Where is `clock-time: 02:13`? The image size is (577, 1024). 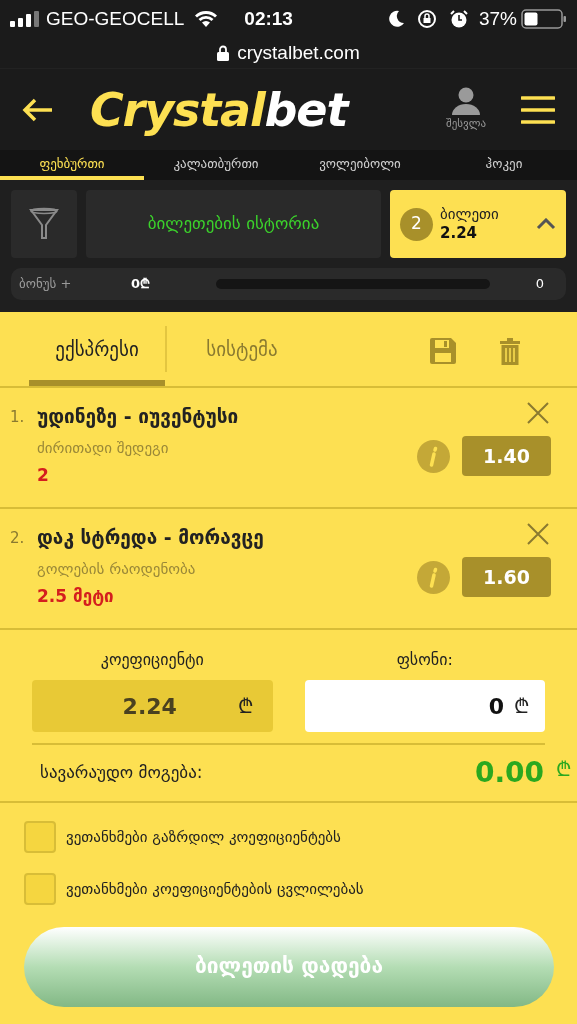 clock-time: 02:13 is located at coordinates (268, 18).